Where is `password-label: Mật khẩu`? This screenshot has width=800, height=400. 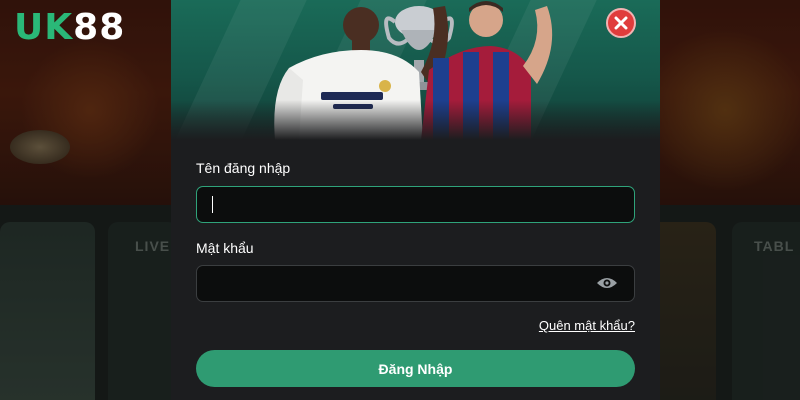
password-label: Mật khẩu is located at coordinates (225, 248).